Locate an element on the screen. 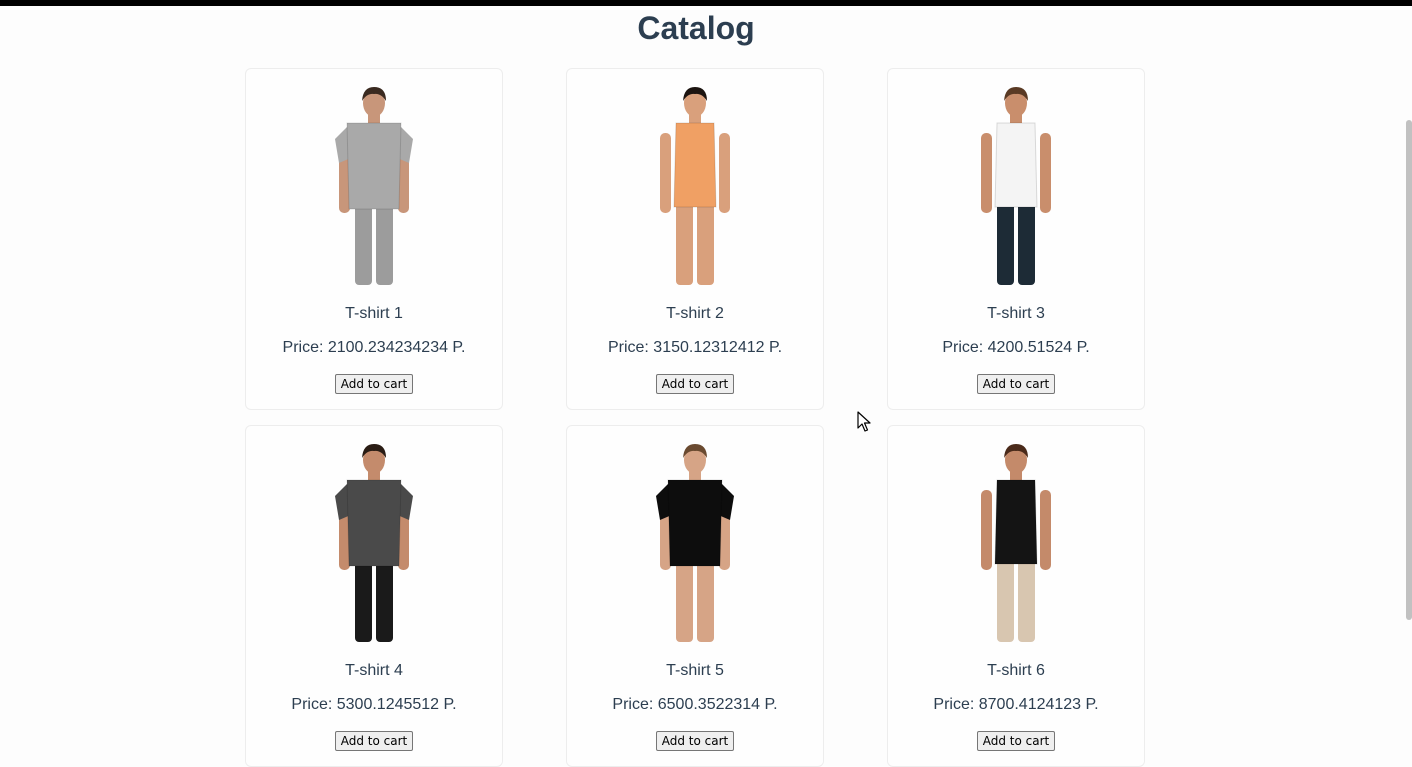  browser-top-bar is located at coordinates (706, 3).